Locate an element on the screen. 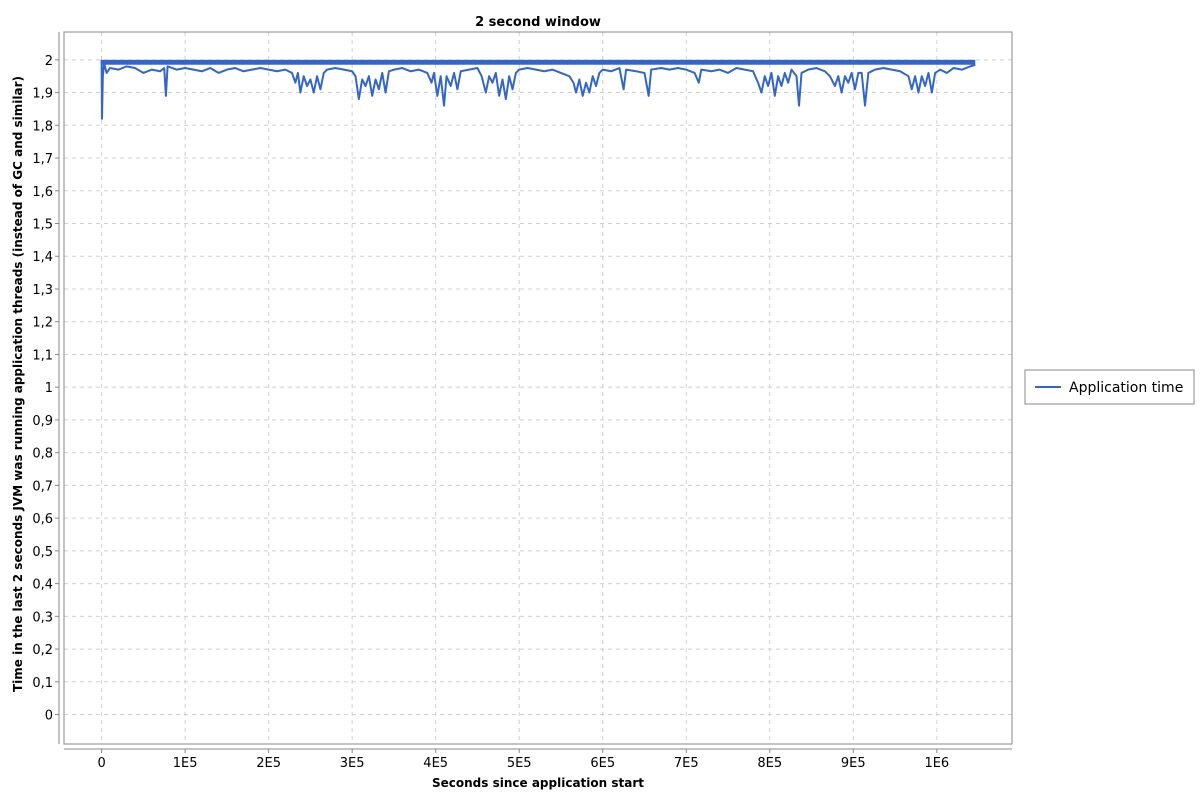 The width and height of the screenshot is (1200, 800). y-tick-label: 0,9 is located at coordinates (42, 421).